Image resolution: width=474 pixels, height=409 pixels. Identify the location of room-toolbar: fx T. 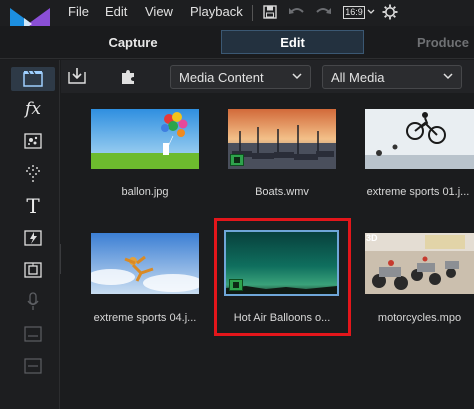
(30, 234).